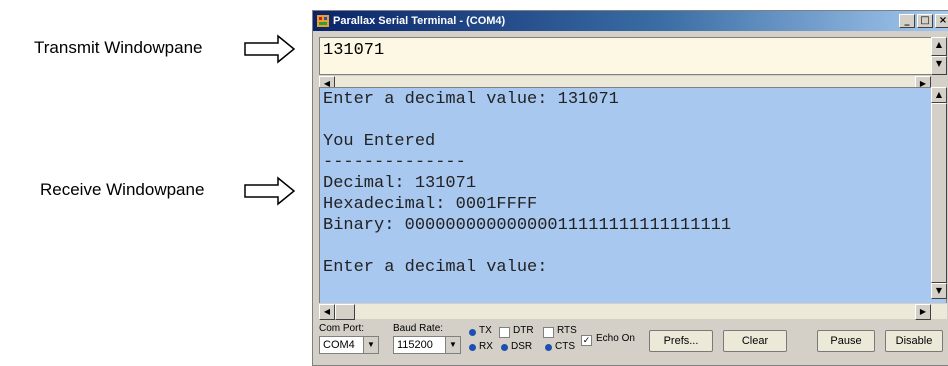  I want to click on tx-label: TX, so click(485, 330).